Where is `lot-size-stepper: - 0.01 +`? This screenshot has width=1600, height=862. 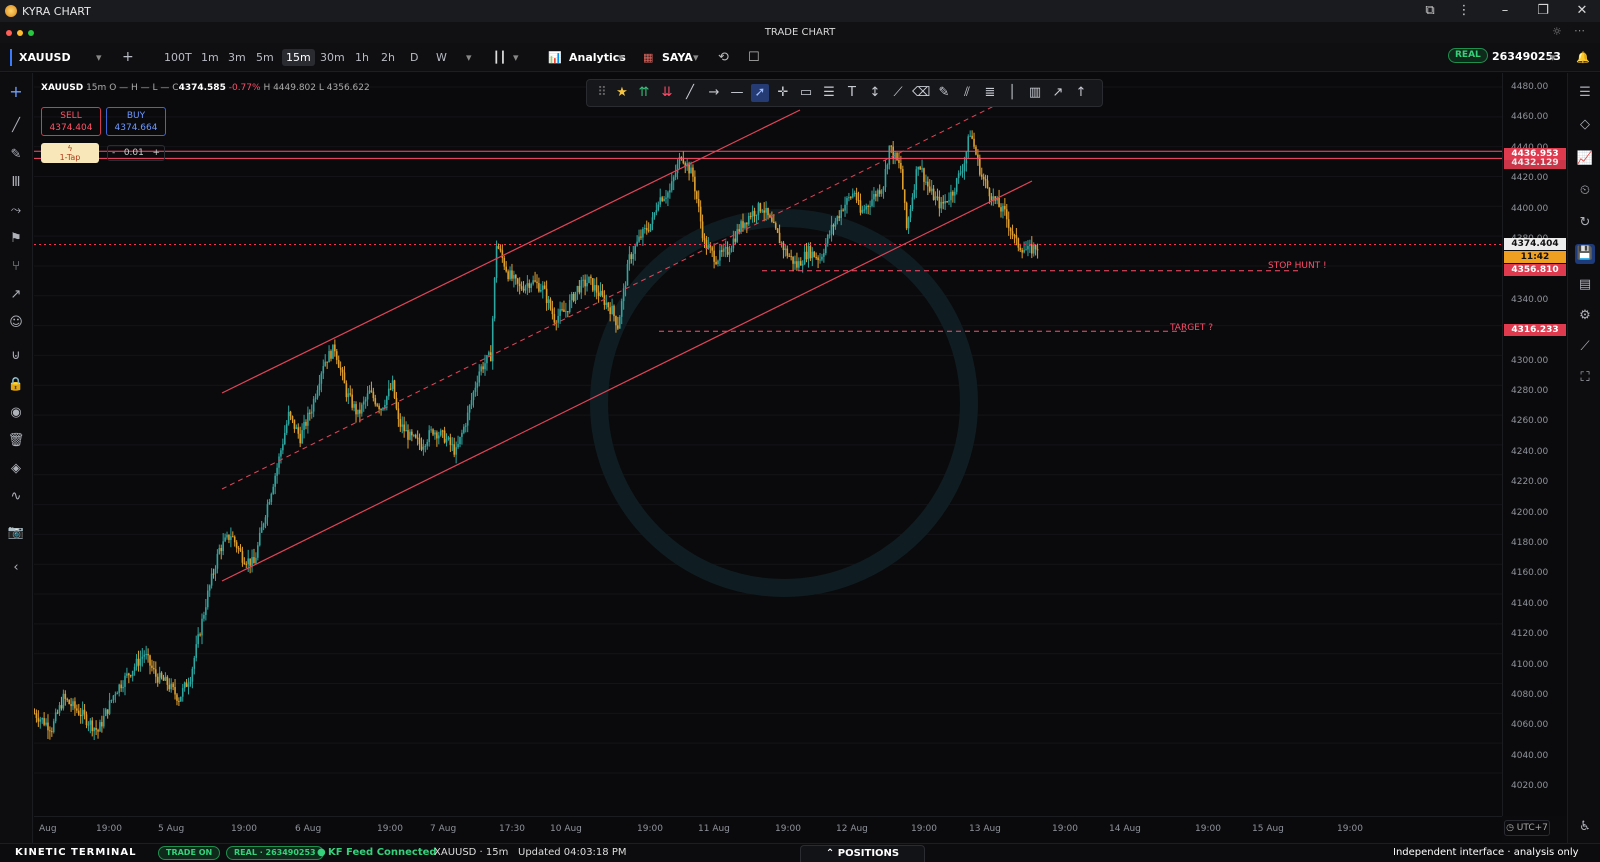
lot-size-stepper: - 0.01 + is located at coordinates (136, 153).